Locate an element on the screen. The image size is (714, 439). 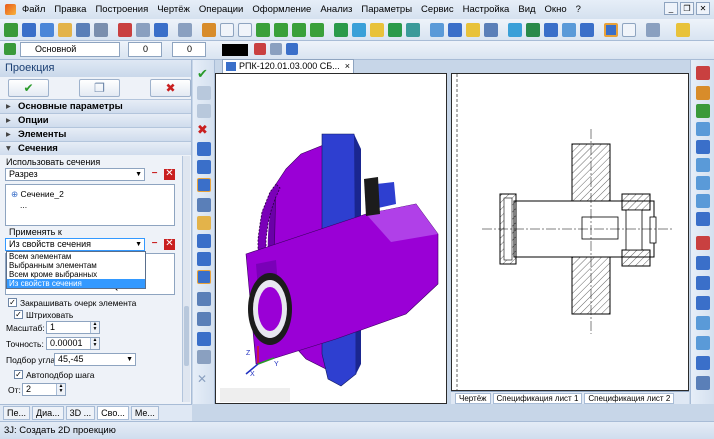
zoom-in-icon is located at coordinates (703, 183).